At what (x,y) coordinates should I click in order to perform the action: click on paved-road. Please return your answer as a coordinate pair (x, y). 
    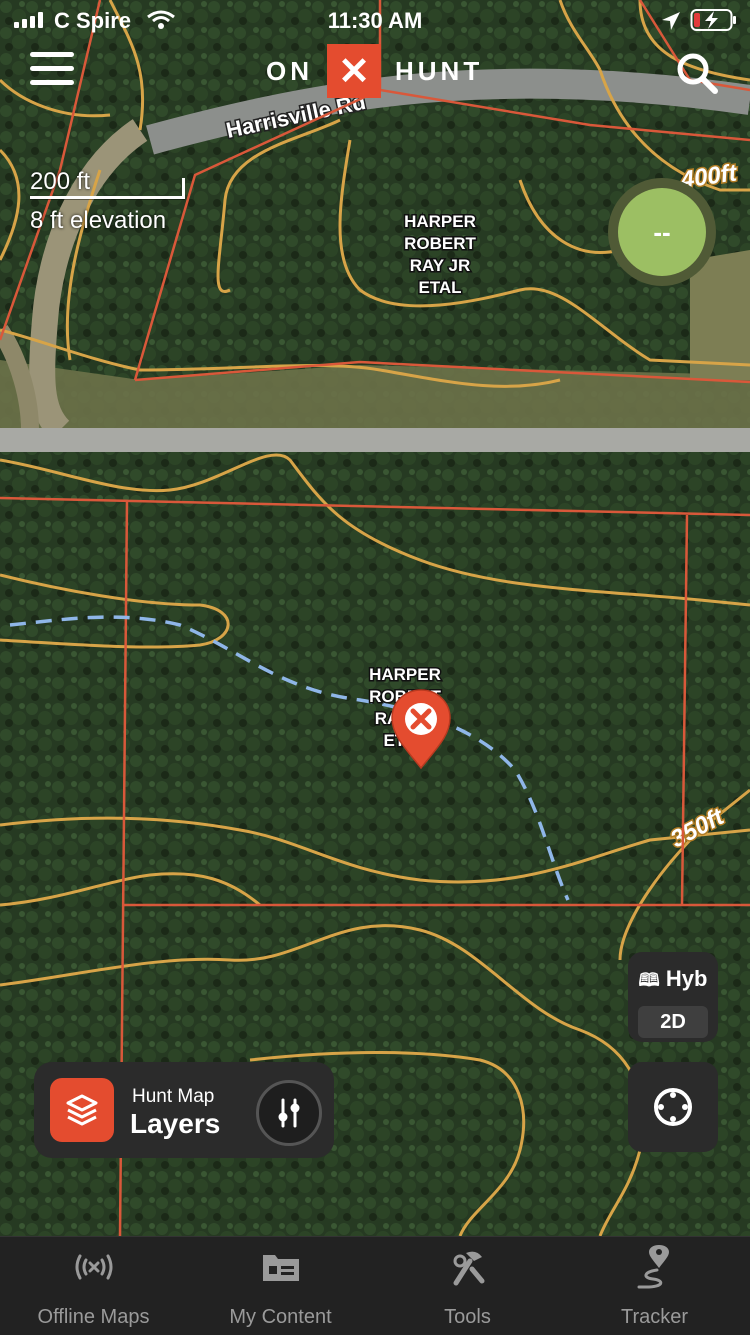
    Looking at the image, I should click on (375, 440).